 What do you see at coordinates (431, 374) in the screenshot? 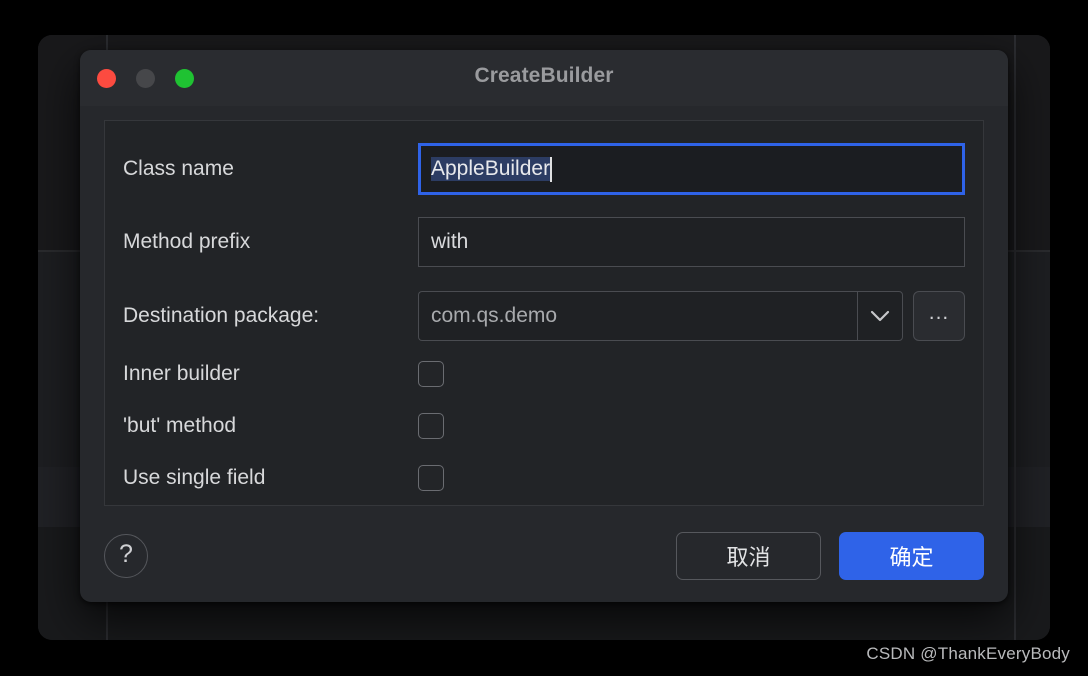
I see `inner-builder-checkbox` at bounding box center [431, 374].